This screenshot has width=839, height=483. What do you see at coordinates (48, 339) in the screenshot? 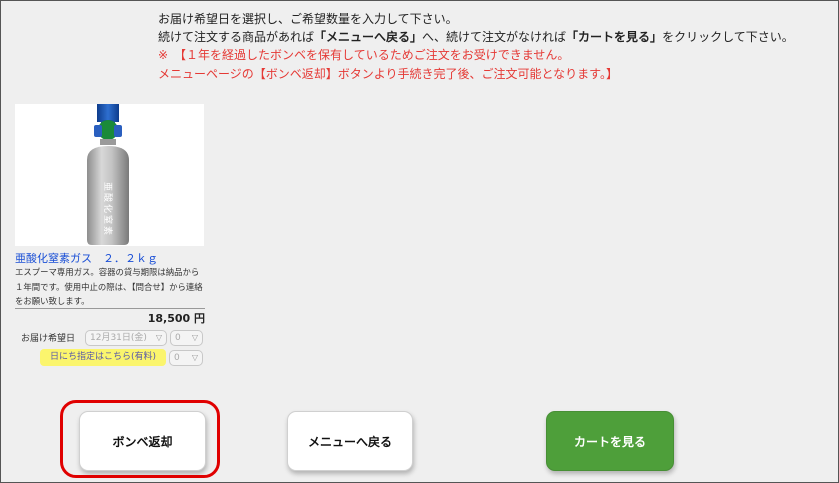
I see `delivery-date-label: お届け希望日` at bounding box center [48, 339].